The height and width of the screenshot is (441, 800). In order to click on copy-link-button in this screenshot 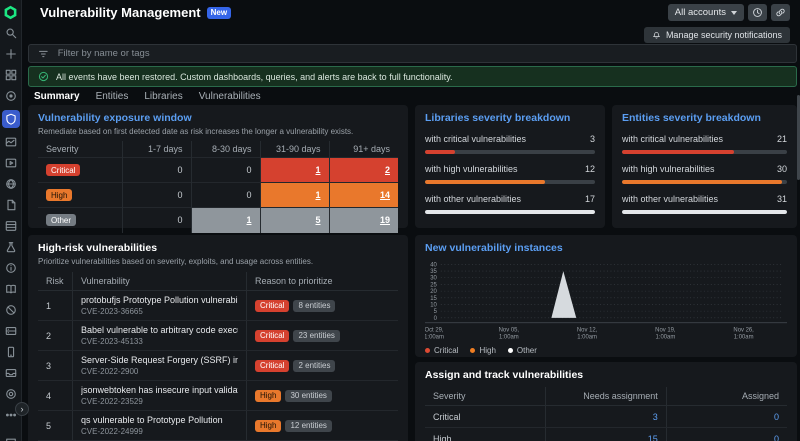, I will do `click(780, 12)`.